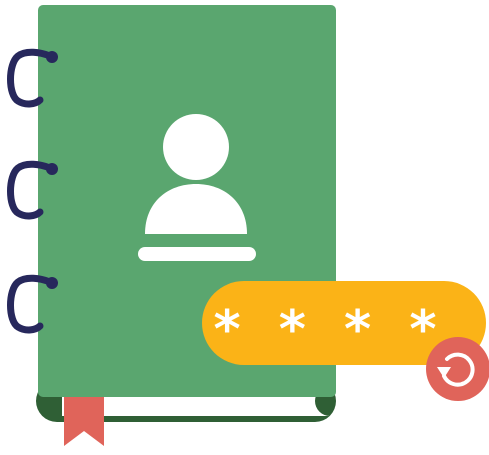 This screenshot has width=489, height=455. Describe the element at coordinates (197, 254) in the screenshot. I see `user-underline` at that location.